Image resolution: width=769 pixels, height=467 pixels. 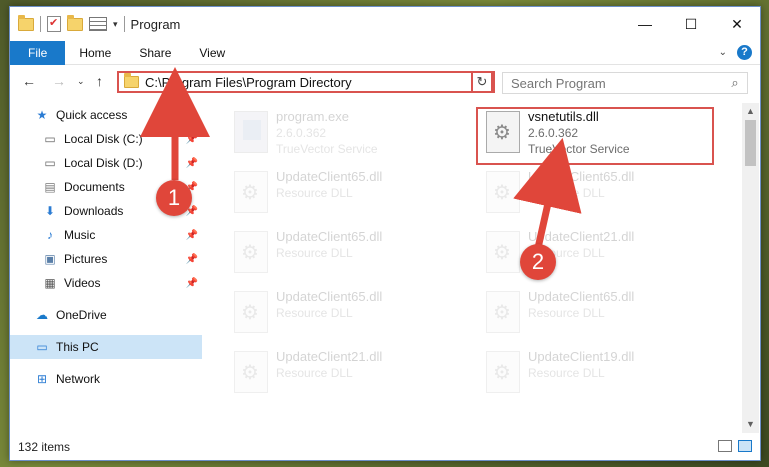 What do you see at coordinates (538, 262) in the screenshot?
I see `step-2-badge: 2` at bounding box center [538, 262].